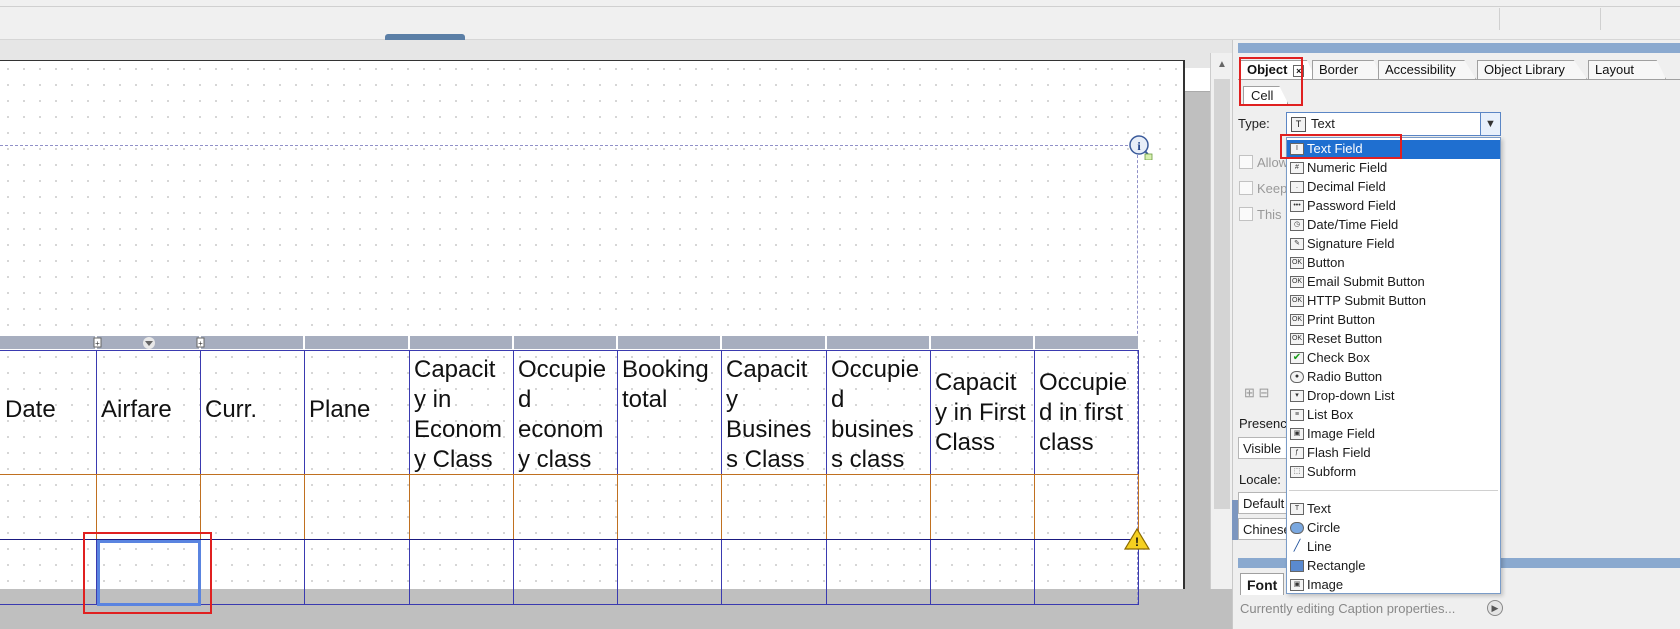  I want to click on dropdown-item-label: Date/Time Field, so click(1353, 224).